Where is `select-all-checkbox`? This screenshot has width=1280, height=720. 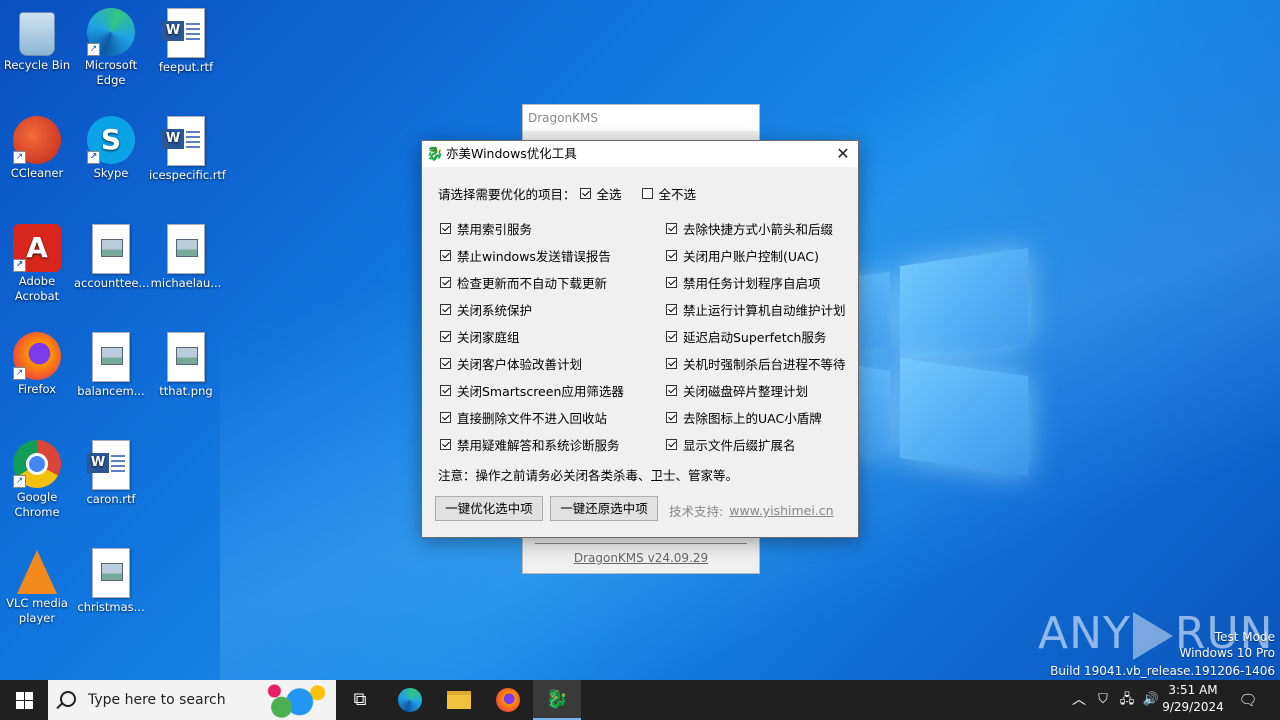
select-all-checkbox is located at coordinates (585, 193).